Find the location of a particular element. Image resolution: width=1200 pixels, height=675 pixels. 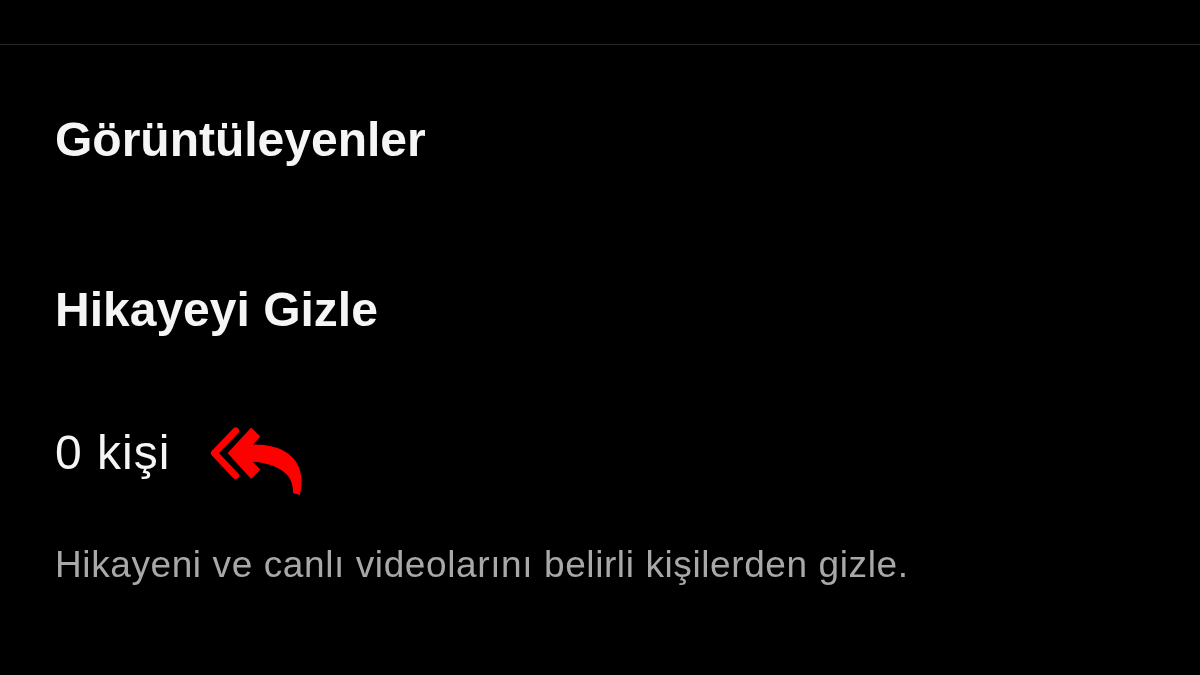

section-title: Hikayeyi Gizle is located at coordinates (216, 310).